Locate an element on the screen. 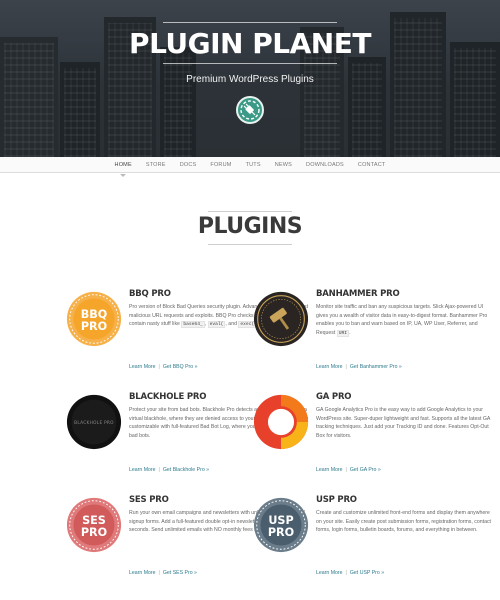 The width and height of the screenshot is (500, 600). desc-text: , is located at coordinates (205, 324).